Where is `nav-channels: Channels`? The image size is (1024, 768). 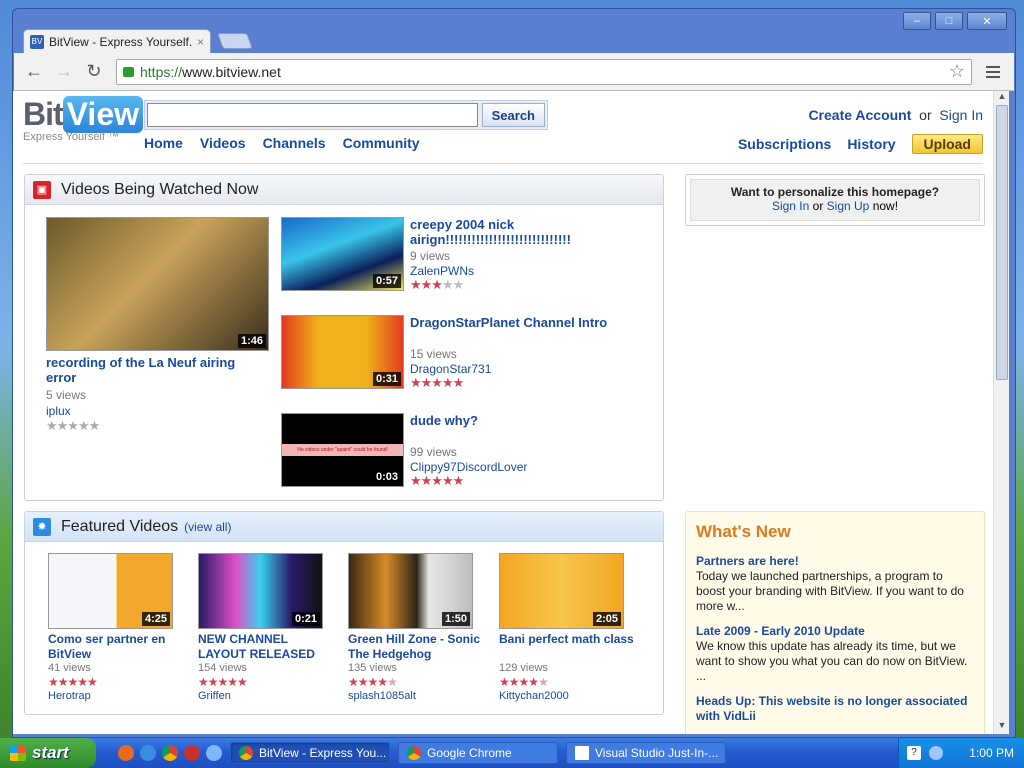
nav-channels: Channels is located at coordinates (294, 143).